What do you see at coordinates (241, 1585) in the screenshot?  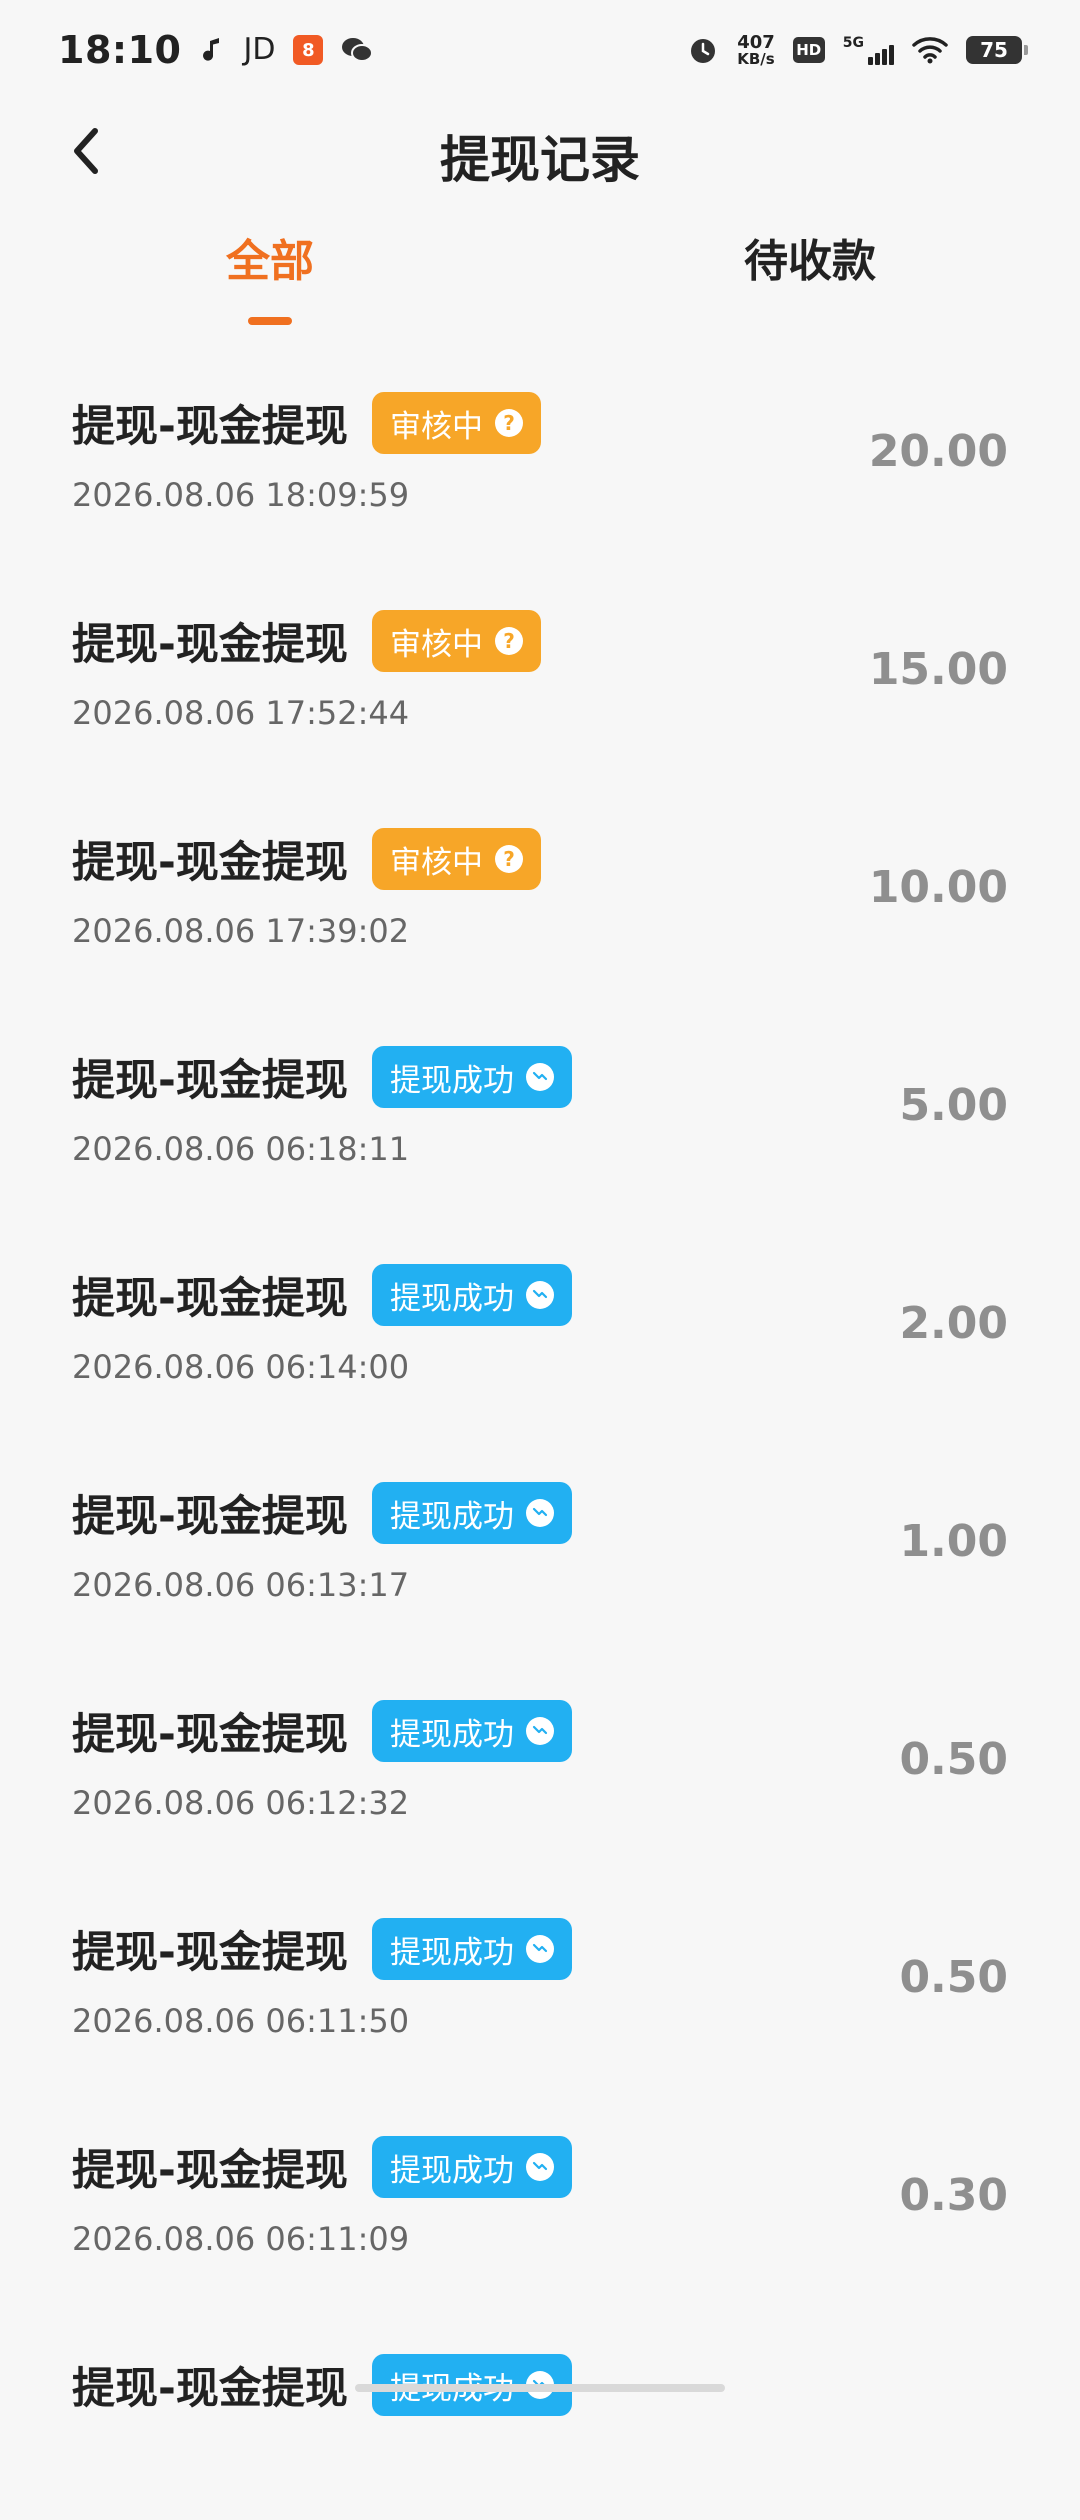 I see `record-time: 2026.08.06 06:13:17` at bounding box center [241, 1585].